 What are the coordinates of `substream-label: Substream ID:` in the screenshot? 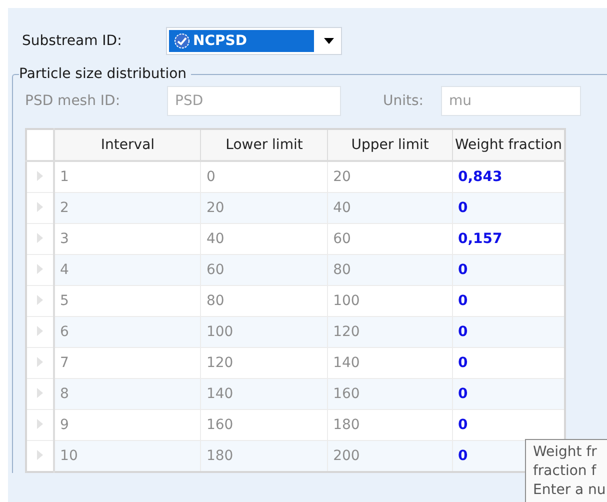 It's located at (72, 41).